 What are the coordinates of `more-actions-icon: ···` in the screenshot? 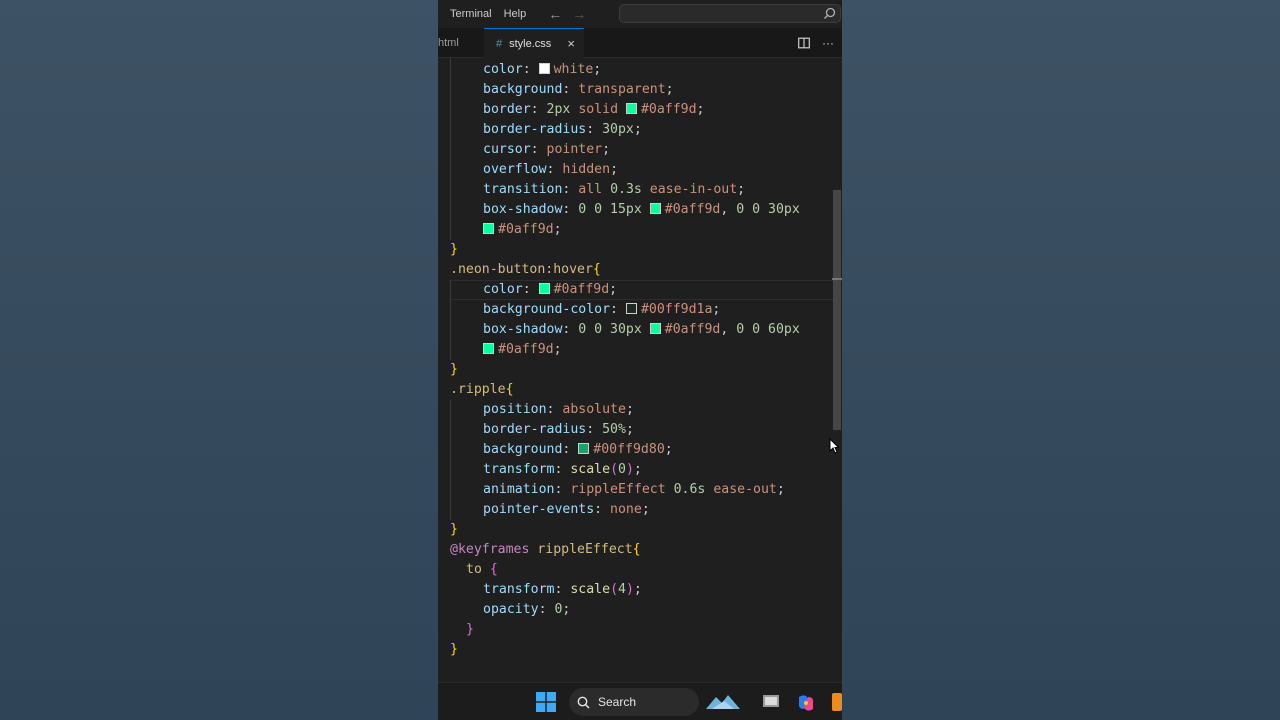 It's located at (828, 43).